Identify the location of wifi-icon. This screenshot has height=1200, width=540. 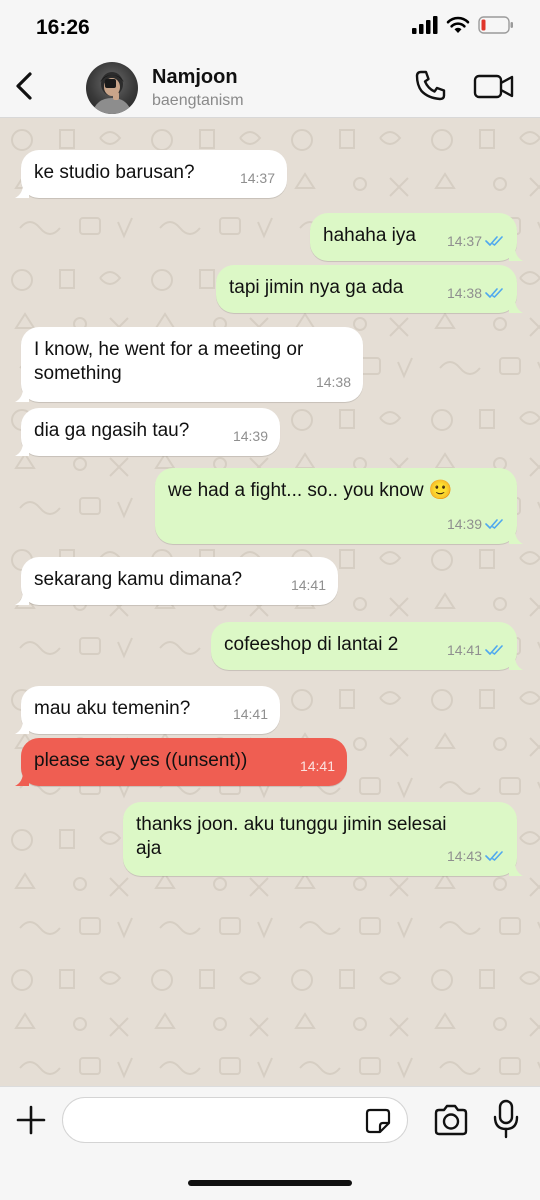
(458, 24).